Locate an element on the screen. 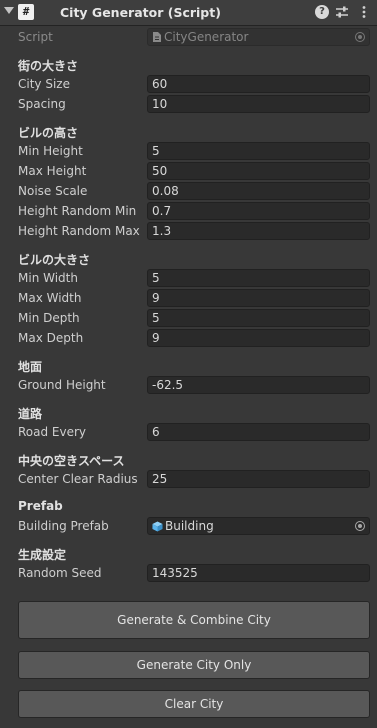 Image resolution: width=377 pixels, height=728 pixels. section-city-size: 街の大きさ is located at coordinates (48, 66).